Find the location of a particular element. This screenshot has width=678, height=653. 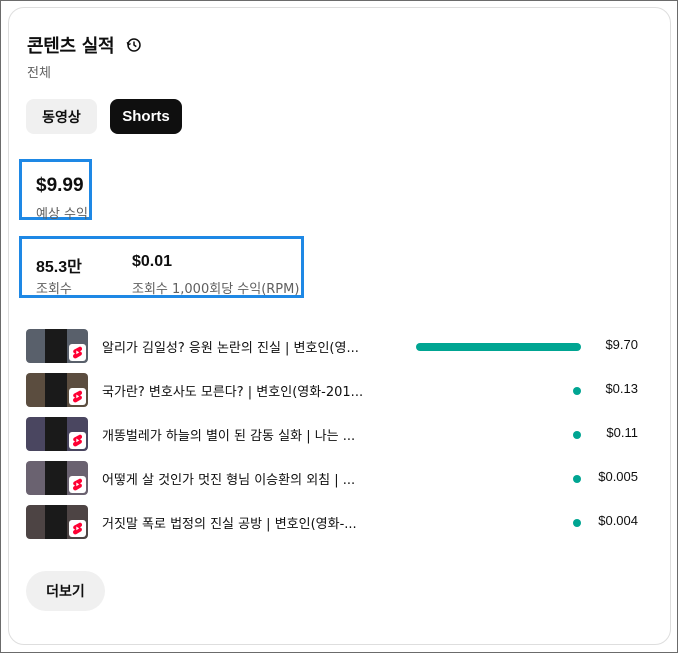

content-row: 알리가 김일성? 응원 논란의 진실 | 변호인(영... $9.70 is located at coordinates (332, 346).